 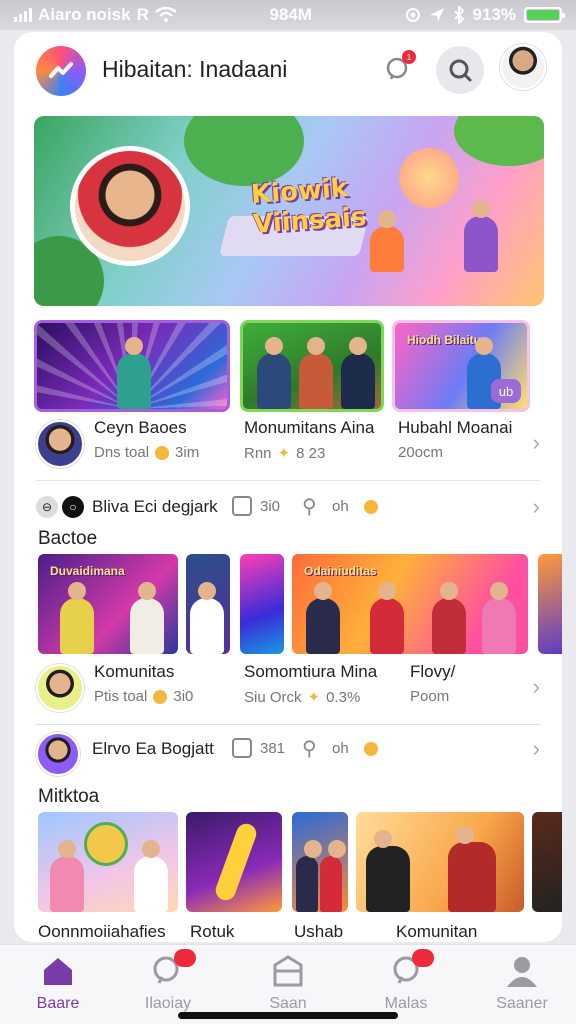 I want to click on tile-label: Odainiuditas, so click(x=340, y=571).